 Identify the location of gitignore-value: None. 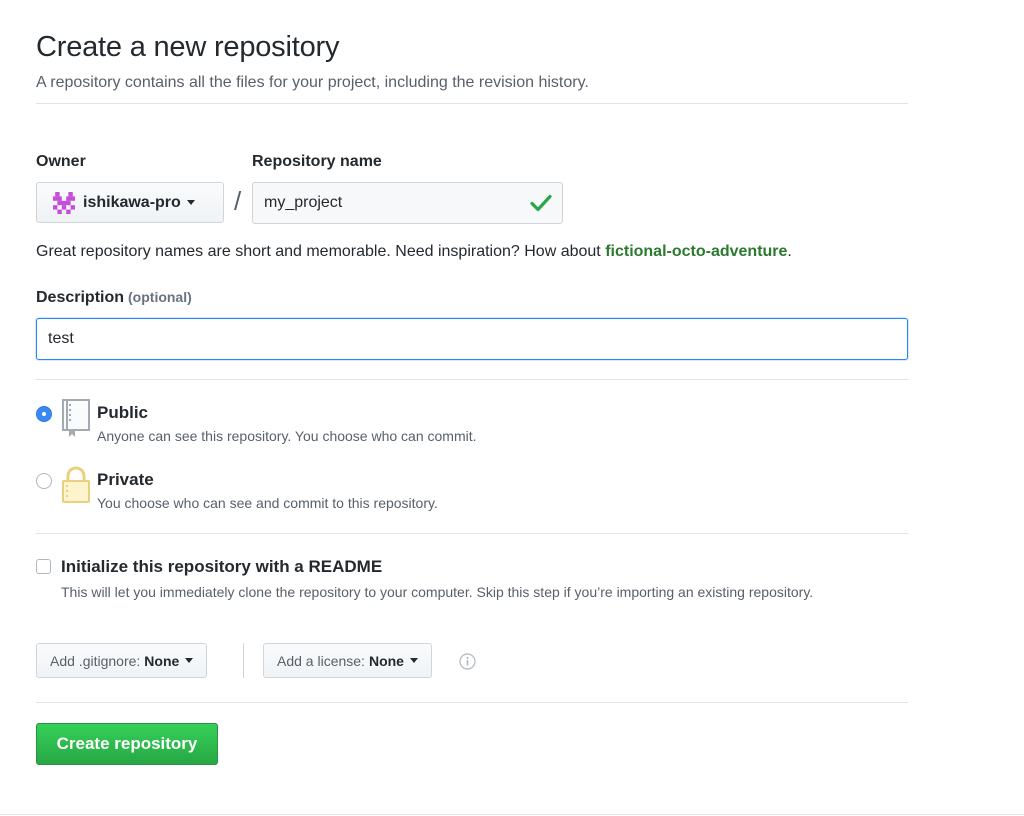
(162, 660).